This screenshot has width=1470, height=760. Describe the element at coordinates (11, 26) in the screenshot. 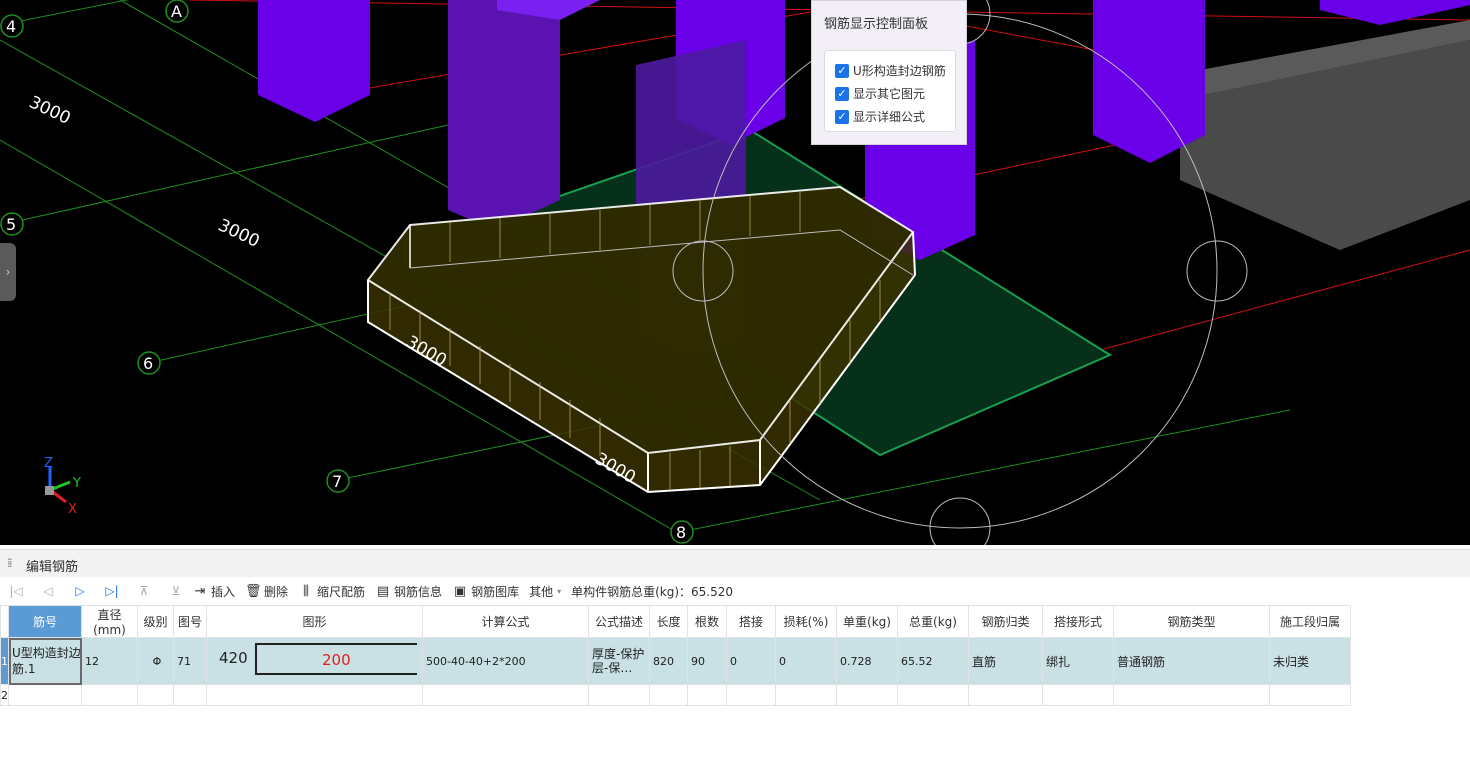

I see `axis-4-label: 4` at that location.